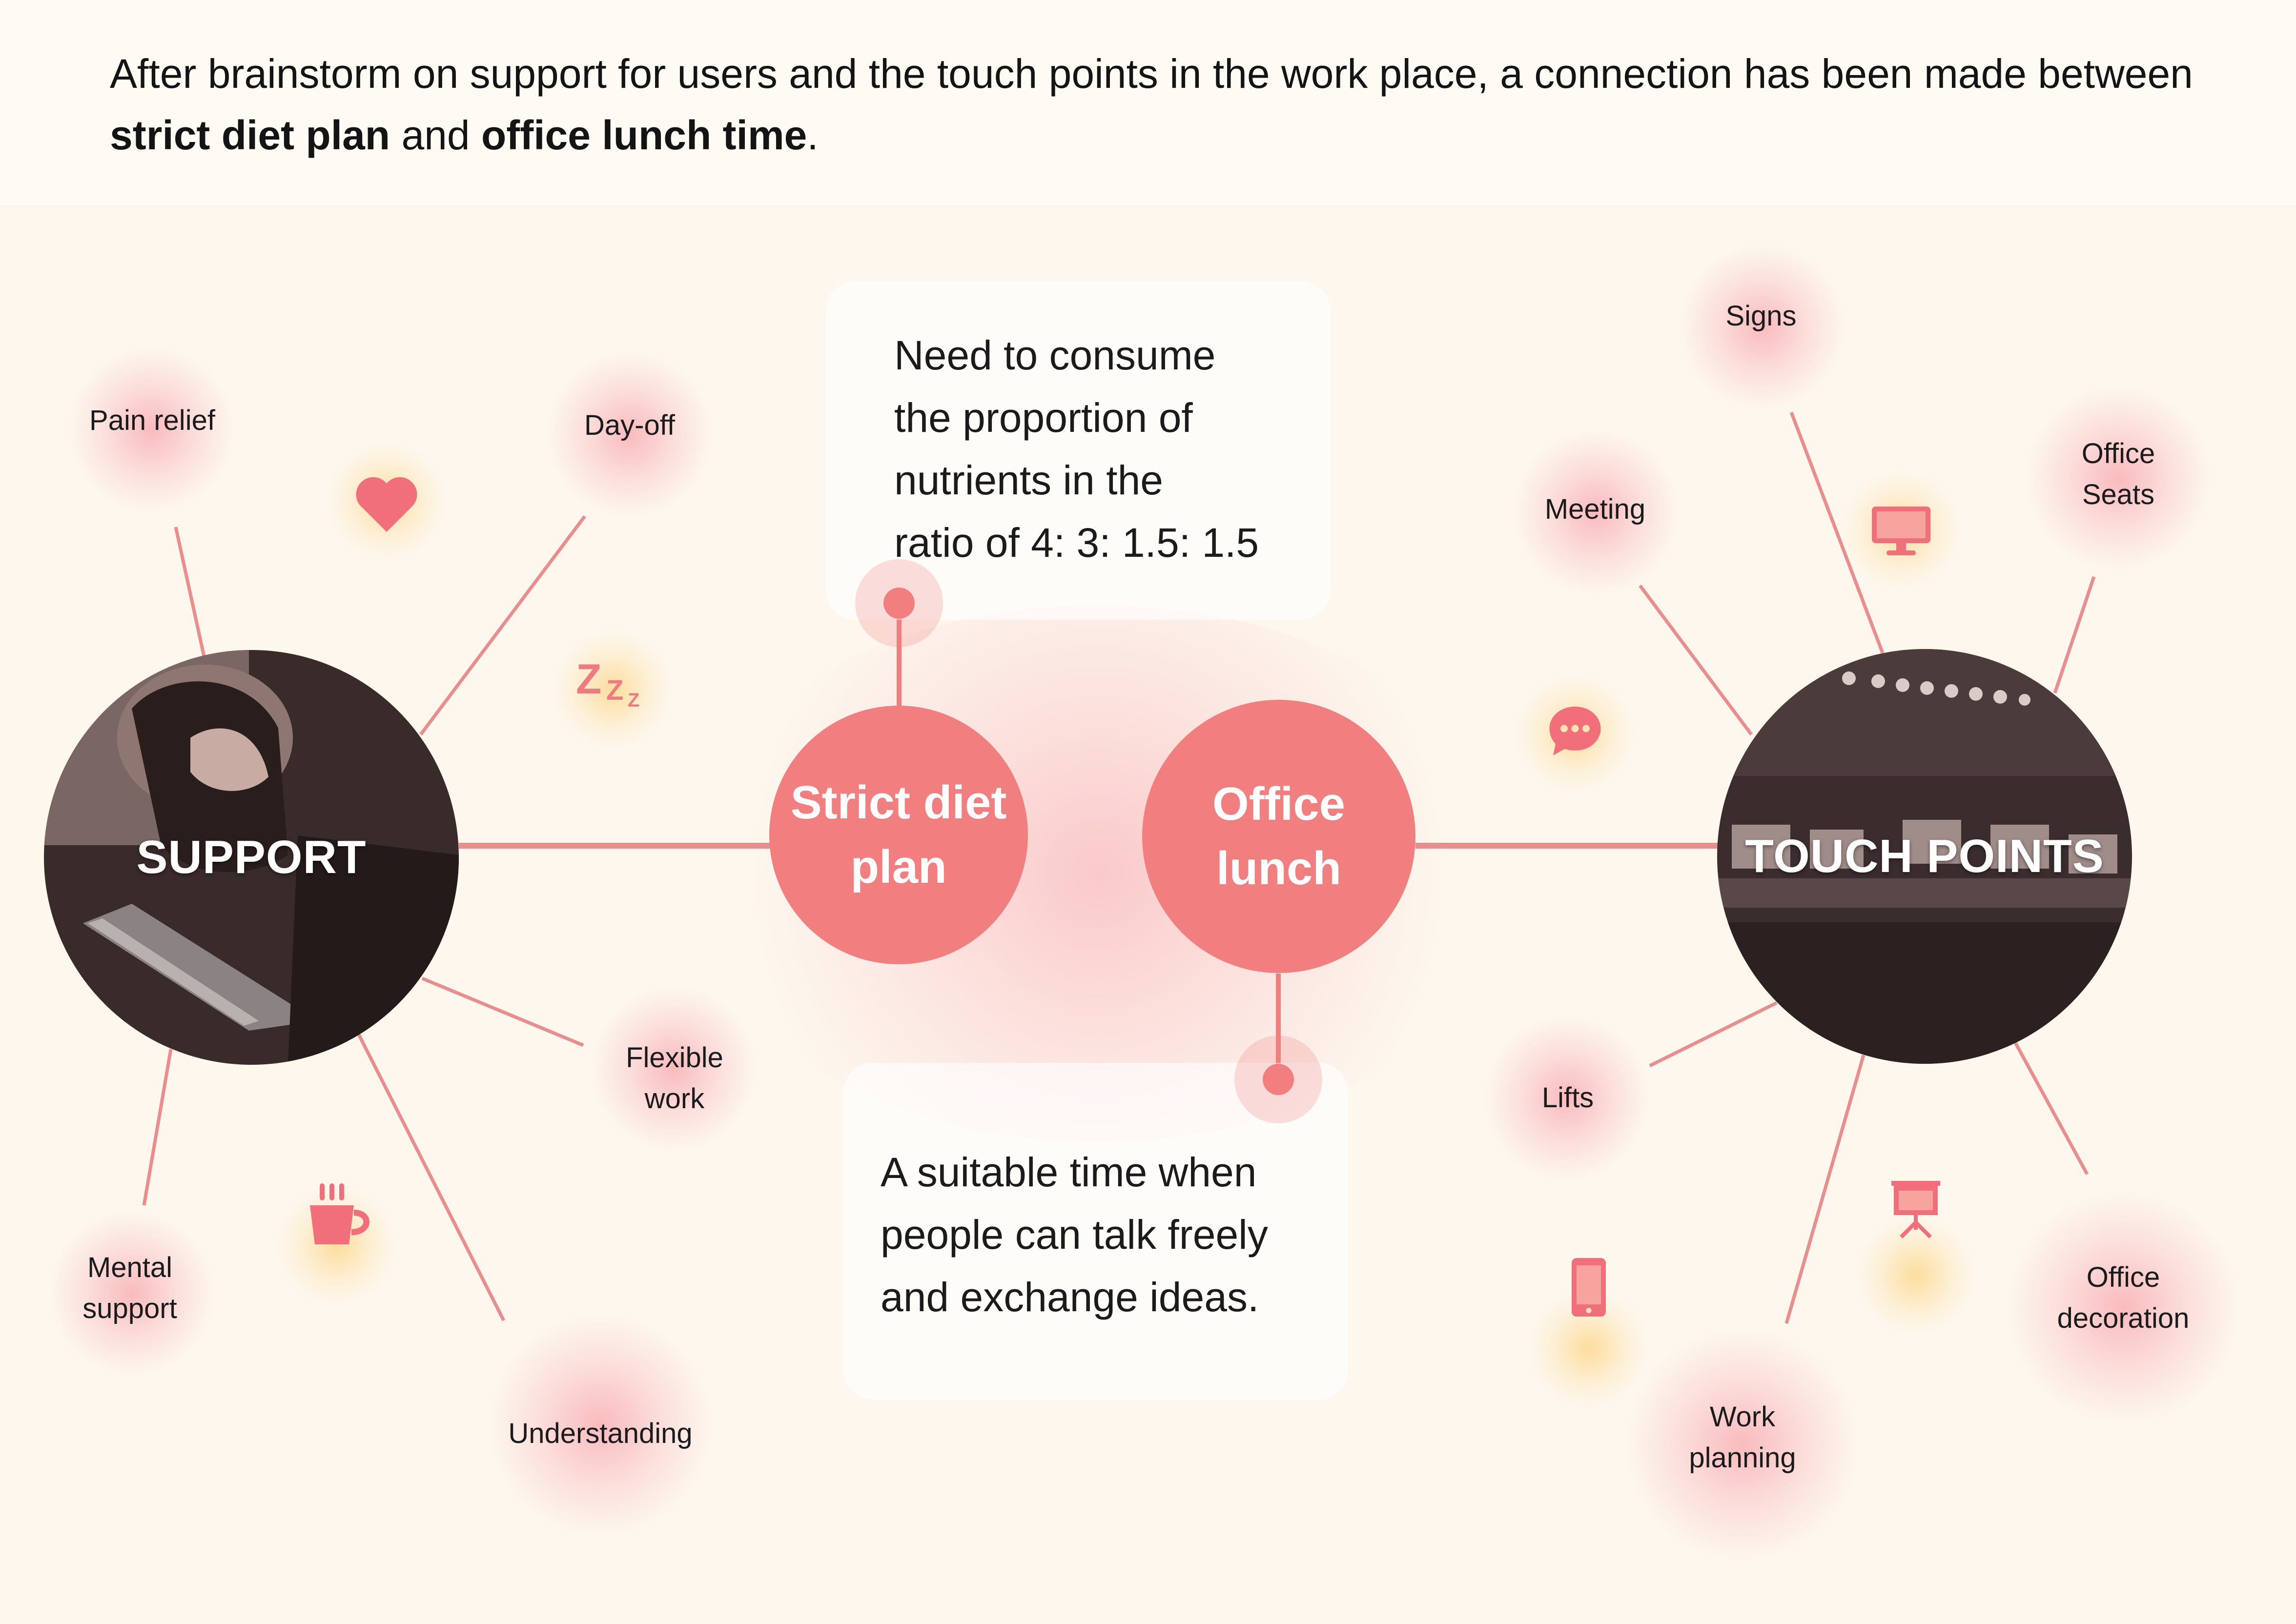  What do you see at coordinates (2118, 474) in the screenshot?
I see `node-office-seats: Office Seats` at bounding box center [2118, 474].